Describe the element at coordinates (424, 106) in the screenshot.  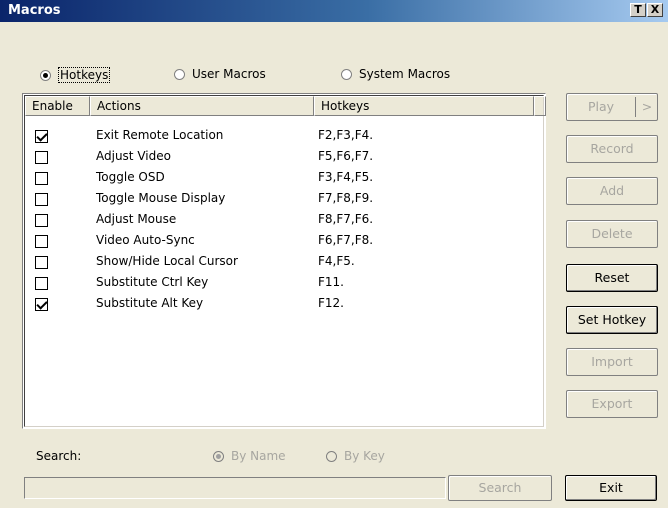
I see `column-header-hotkeys: Hotkeys` at that location.